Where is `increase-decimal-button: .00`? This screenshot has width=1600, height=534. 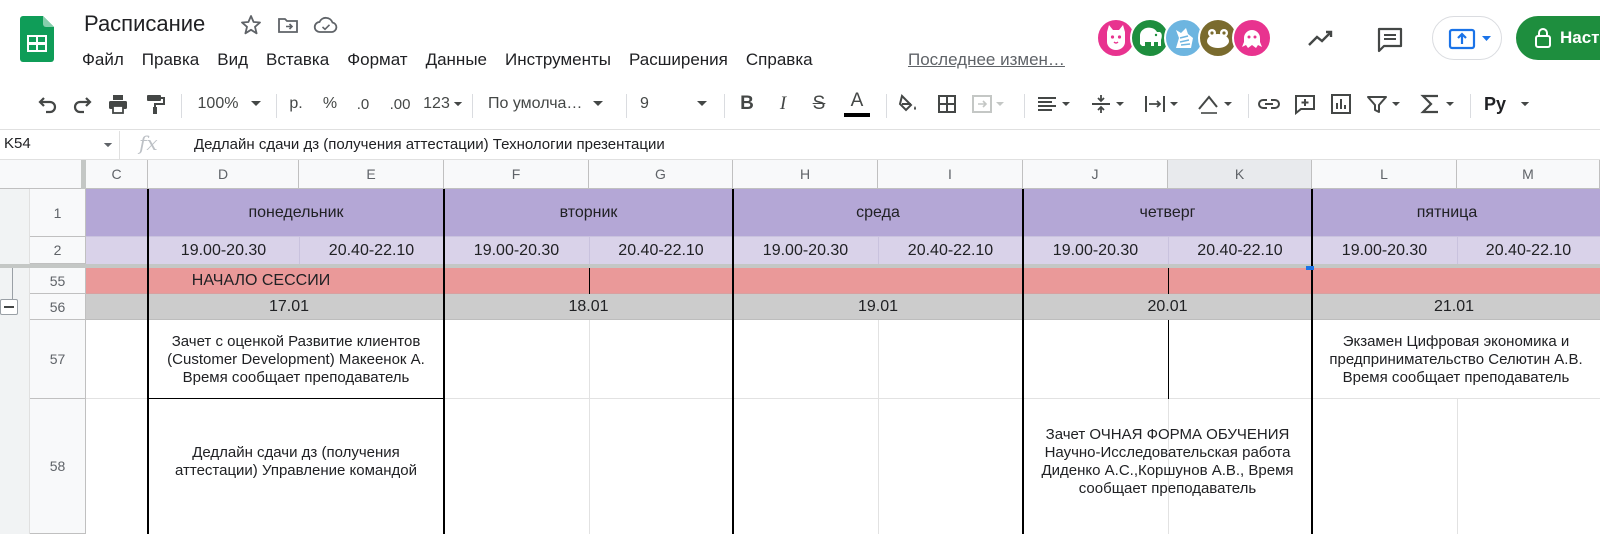 increase-decimal-button: .00 is located at coordinates (400, 104).